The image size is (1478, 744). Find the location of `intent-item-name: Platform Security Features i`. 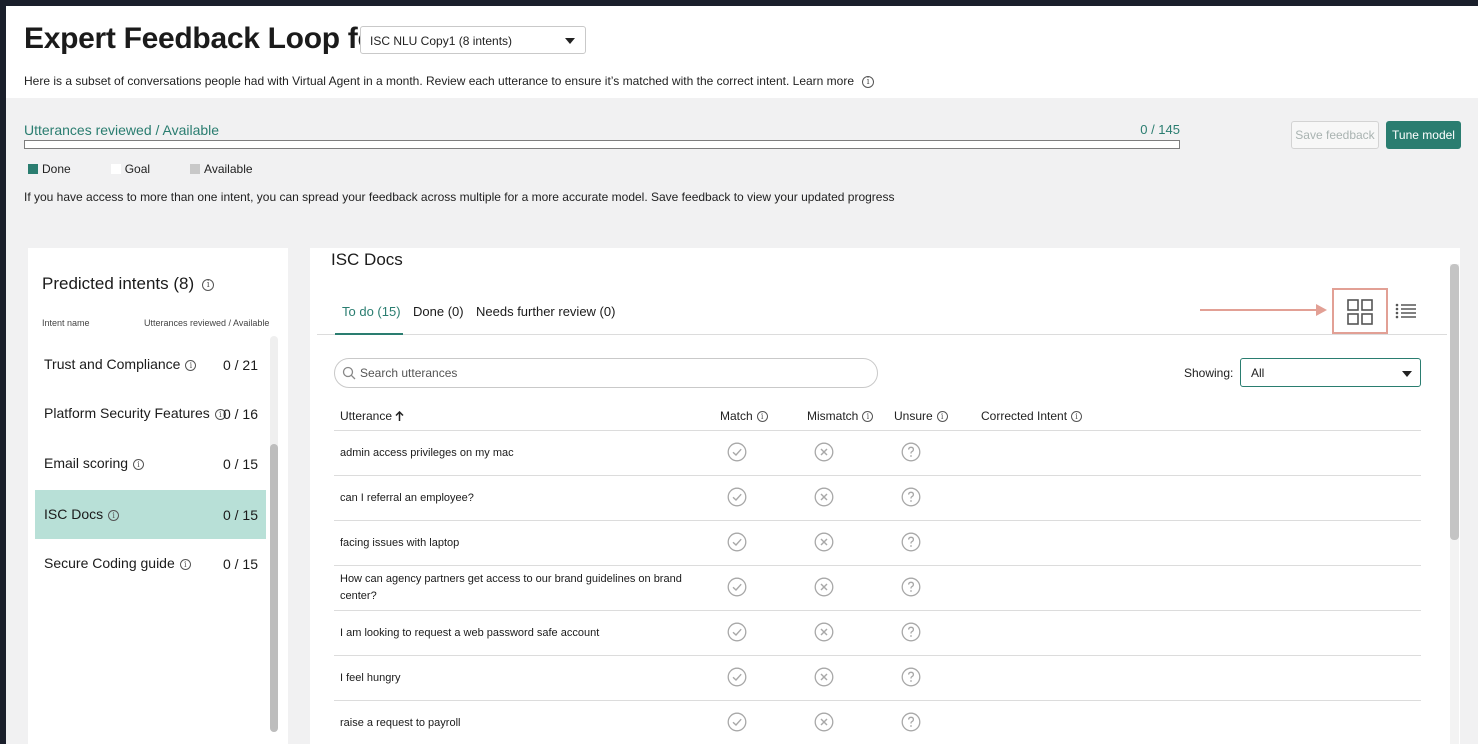

intent-item-name: Platform Security Features i is located at coordinates (135, 413).